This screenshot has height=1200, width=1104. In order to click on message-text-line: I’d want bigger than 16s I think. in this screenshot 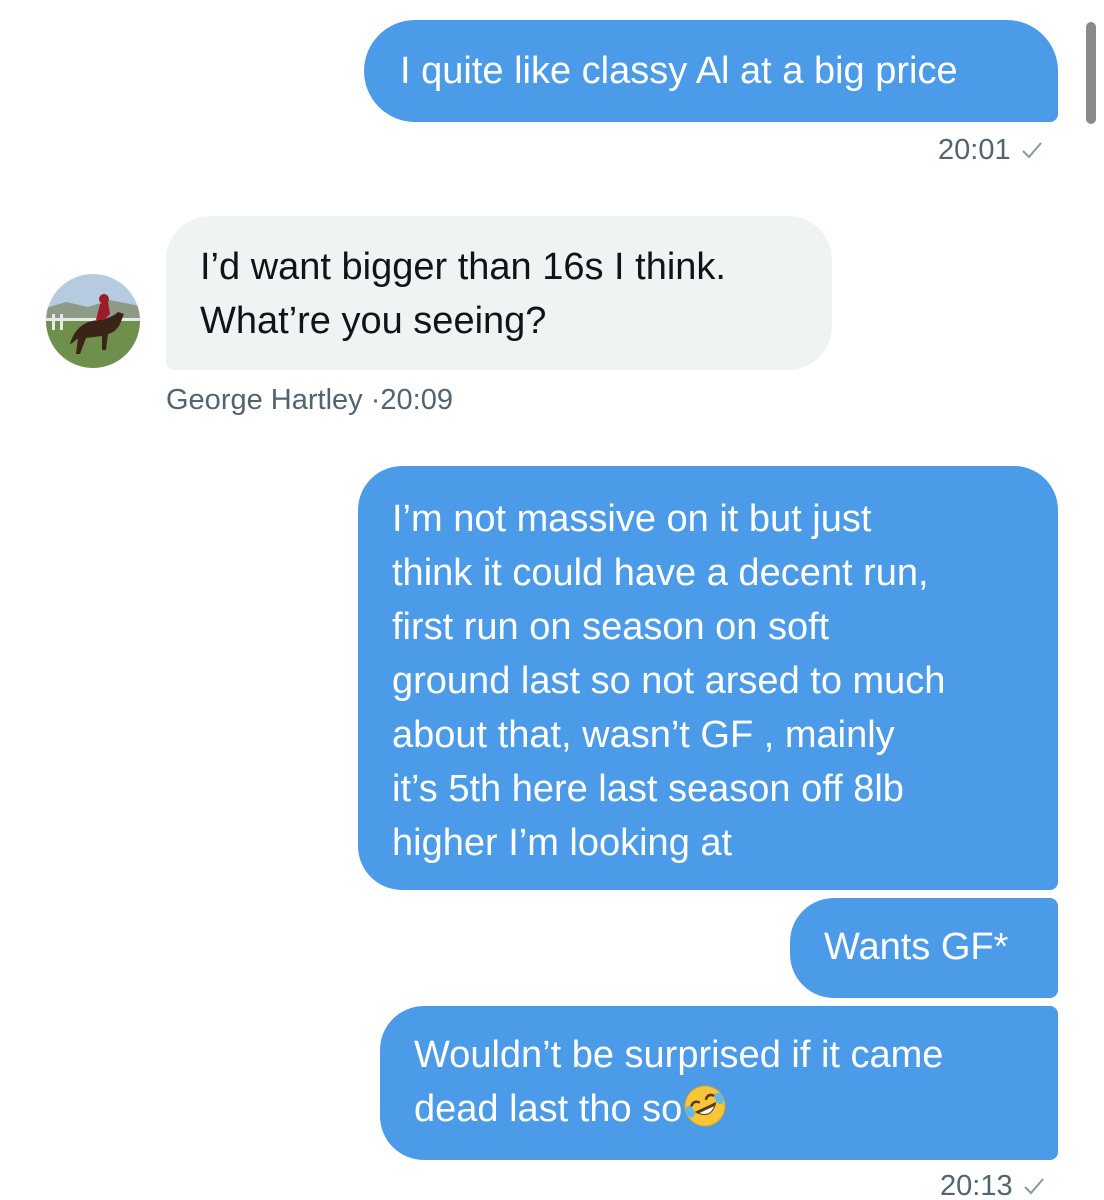, I will do `click(463, 267)`.